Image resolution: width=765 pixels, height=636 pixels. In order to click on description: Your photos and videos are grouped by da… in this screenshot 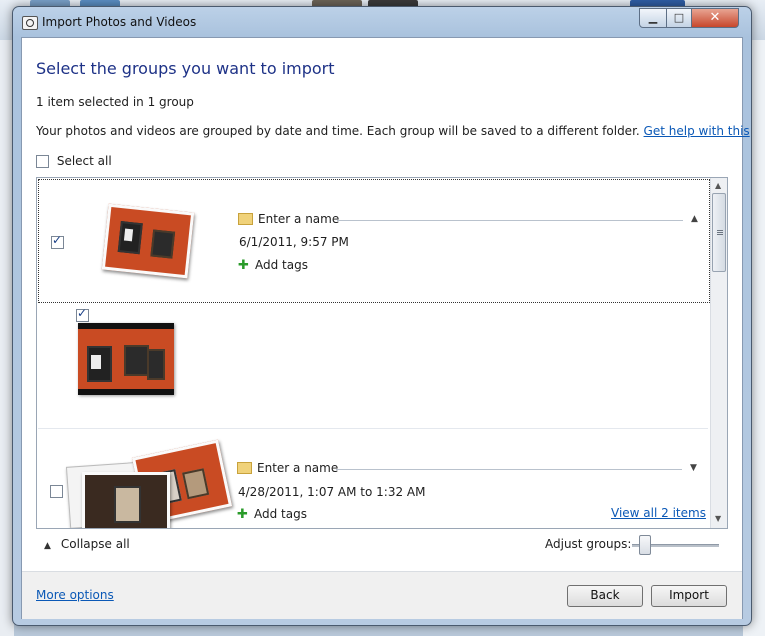, I will do `click(393, 131)`.